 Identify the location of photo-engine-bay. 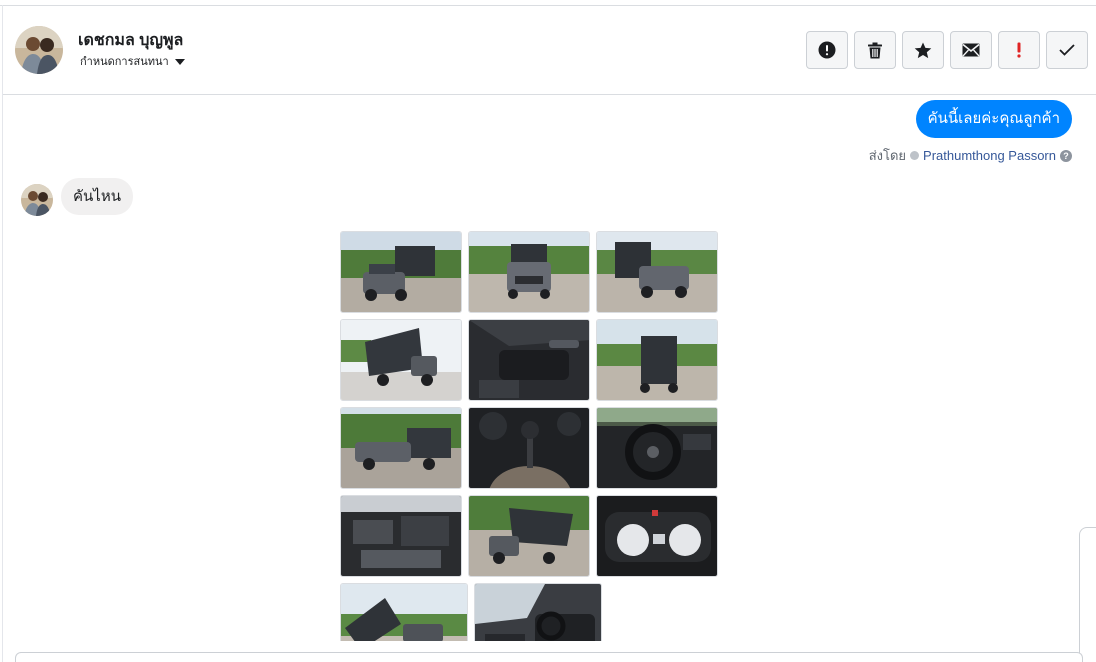
(401, 536).